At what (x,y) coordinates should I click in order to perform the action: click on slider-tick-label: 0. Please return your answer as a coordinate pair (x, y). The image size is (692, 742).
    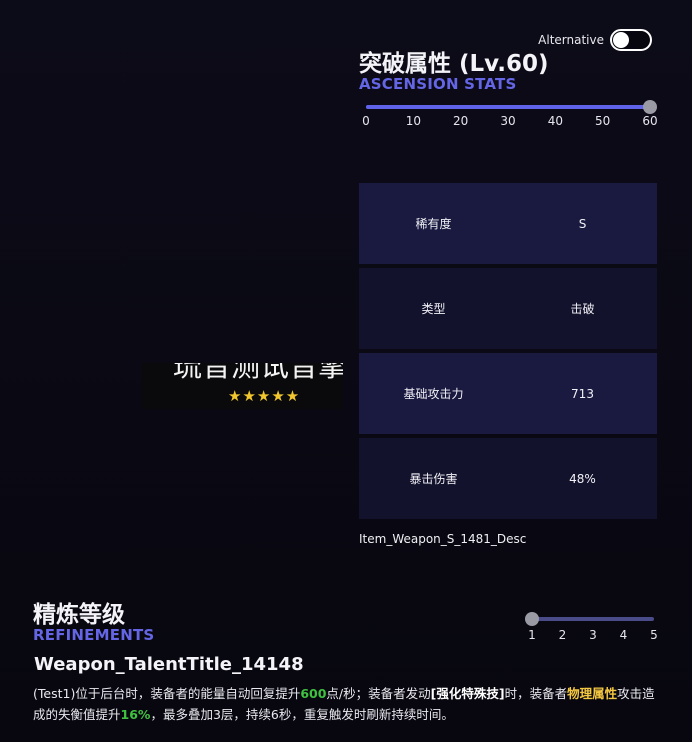
    Looking at the image, I should click on (366, 121).